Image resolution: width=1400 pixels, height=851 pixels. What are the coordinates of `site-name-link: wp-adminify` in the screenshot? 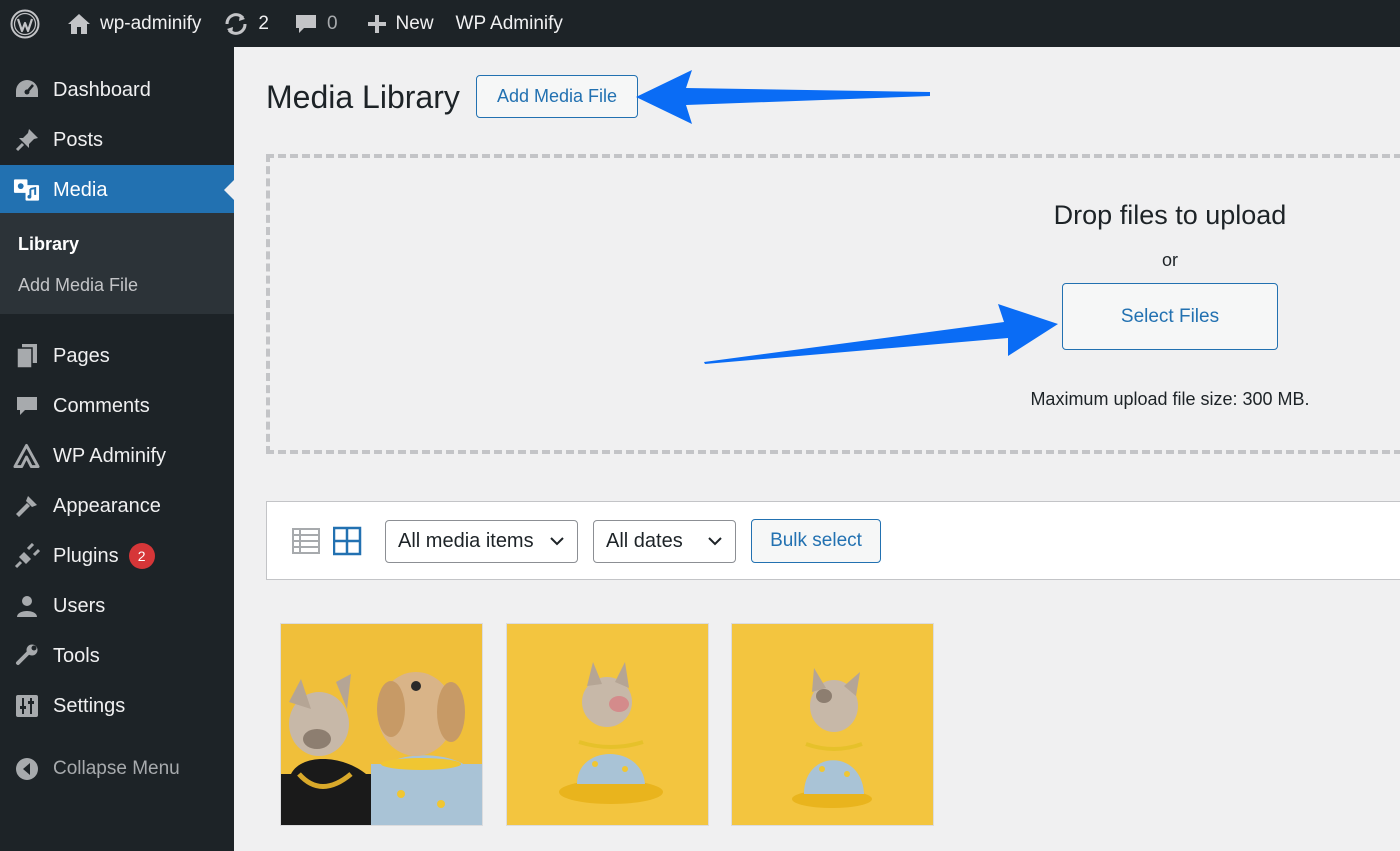 It's located at (131, 23).